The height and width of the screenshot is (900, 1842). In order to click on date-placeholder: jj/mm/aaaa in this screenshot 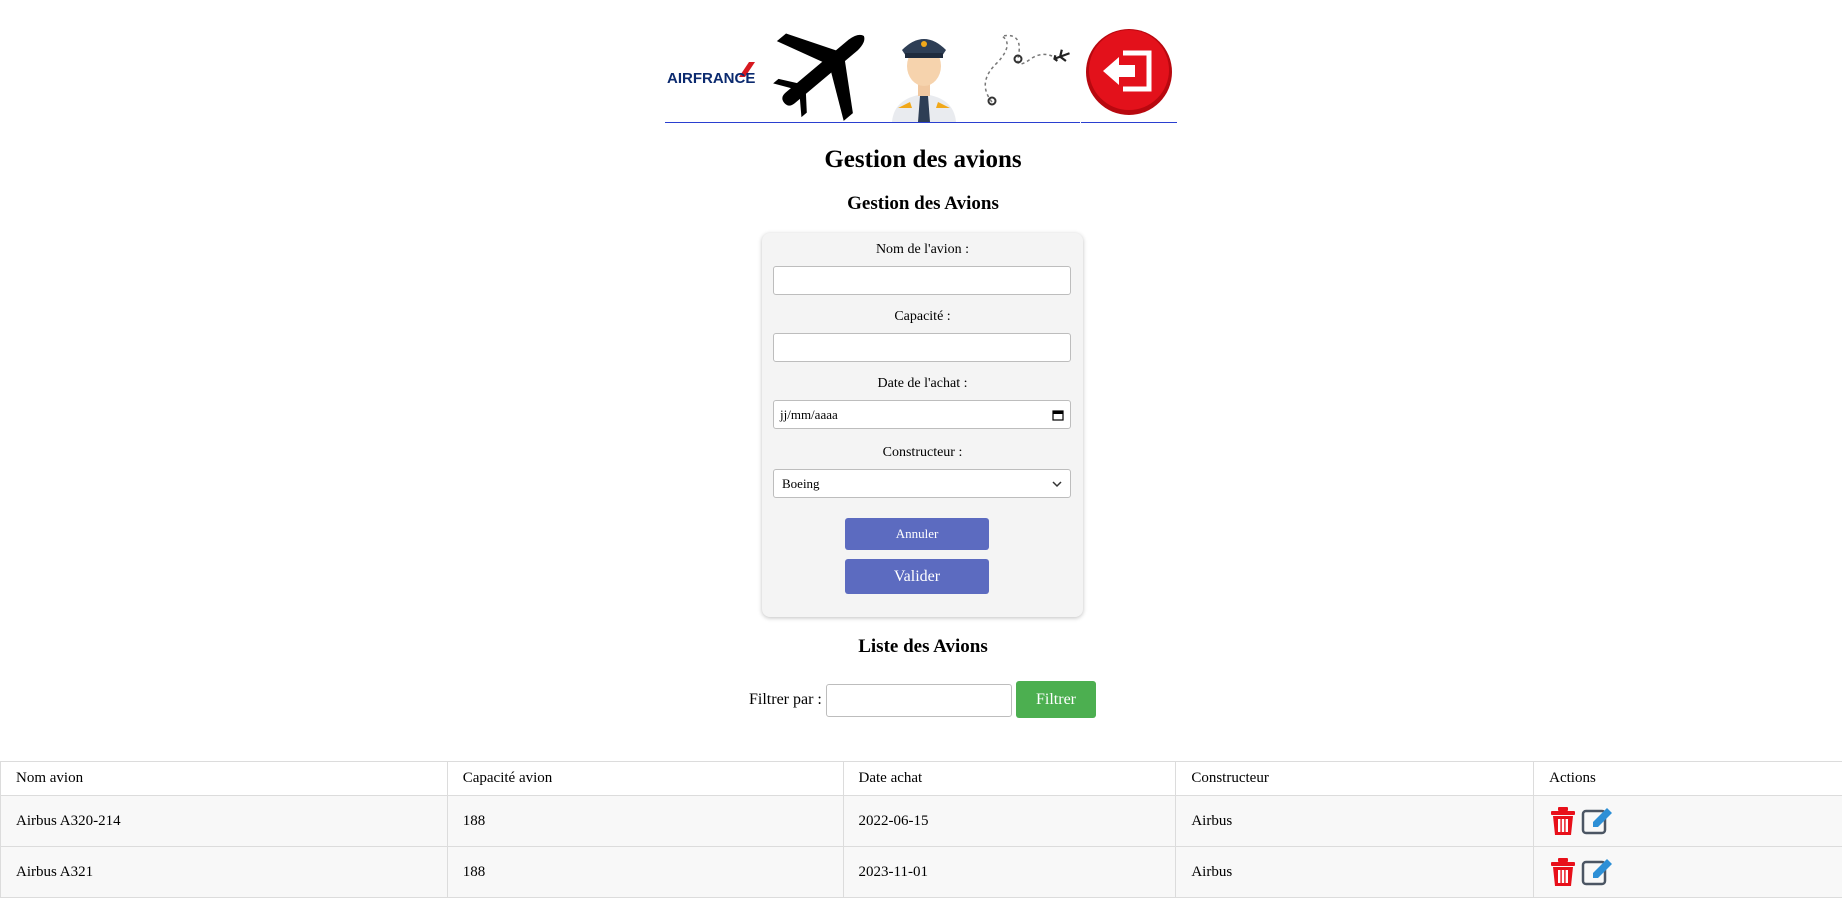, I will do `click(809, 414)`.